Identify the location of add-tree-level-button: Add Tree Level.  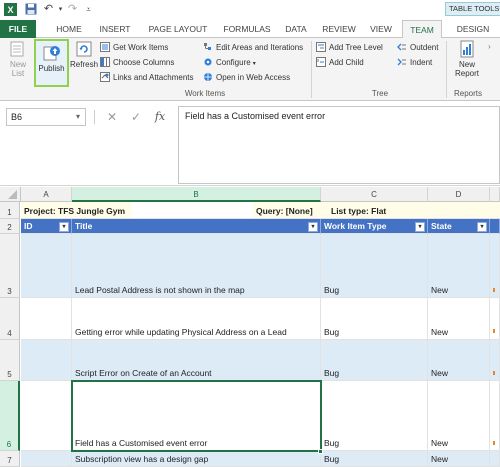
(349, 48).